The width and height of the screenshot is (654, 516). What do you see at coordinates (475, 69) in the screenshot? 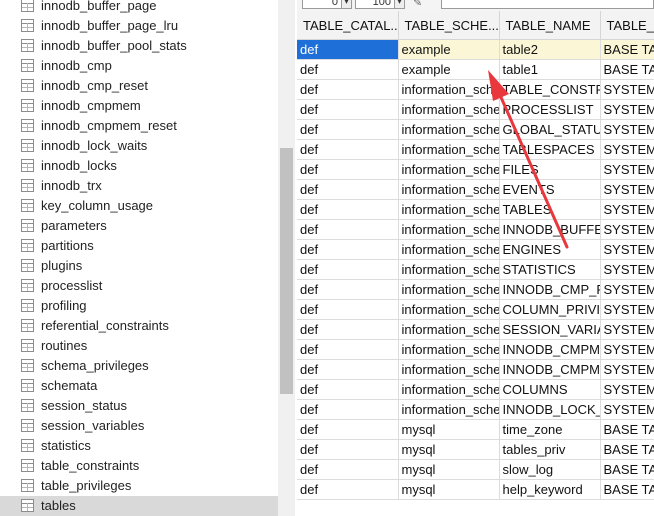
I see `table-row: defexampletable1BASE TABLE` at bounding box center [475, 69].